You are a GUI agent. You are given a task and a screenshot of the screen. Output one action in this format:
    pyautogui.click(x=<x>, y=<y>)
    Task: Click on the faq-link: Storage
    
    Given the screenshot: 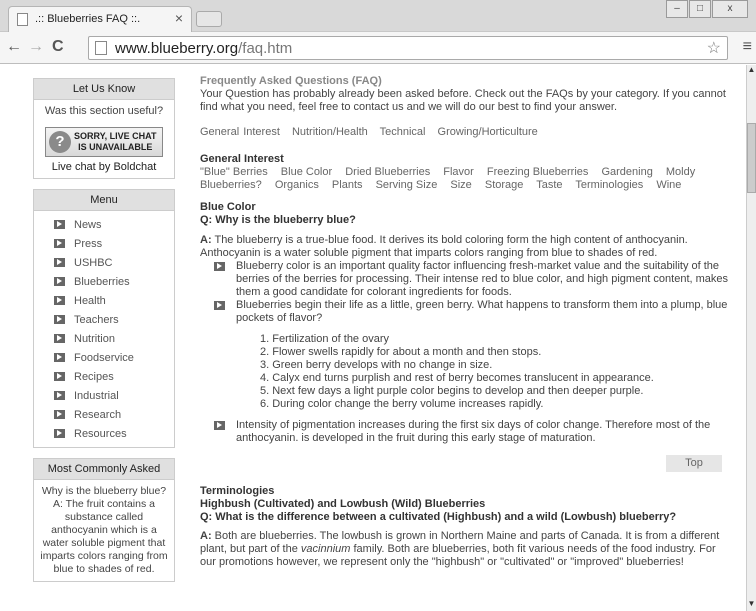 What is the action you would take?
    pyautogui.click(x=504, y=185)
    